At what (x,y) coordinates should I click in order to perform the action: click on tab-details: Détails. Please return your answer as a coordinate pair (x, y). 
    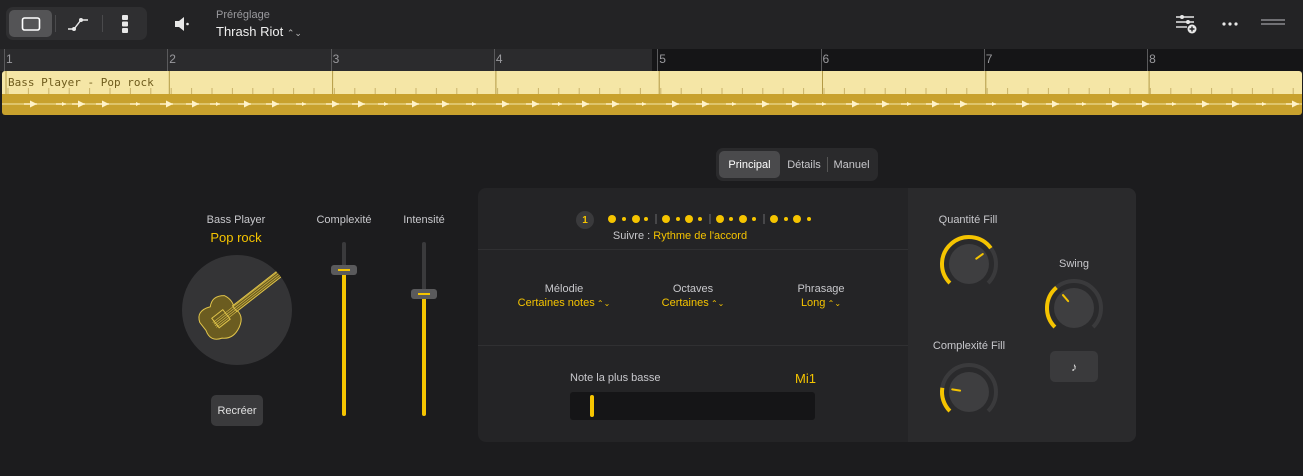
    Looking at the image, I should click on (804, 164).